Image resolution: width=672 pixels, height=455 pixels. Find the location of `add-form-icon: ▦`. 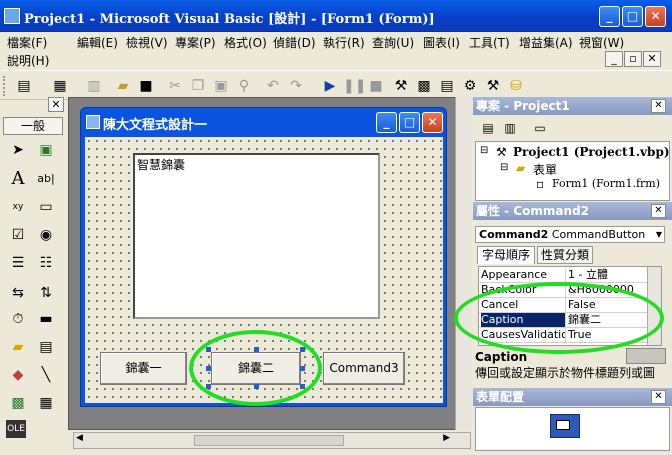

add-form-icon: ▦ is located at coordinates (60, 86).